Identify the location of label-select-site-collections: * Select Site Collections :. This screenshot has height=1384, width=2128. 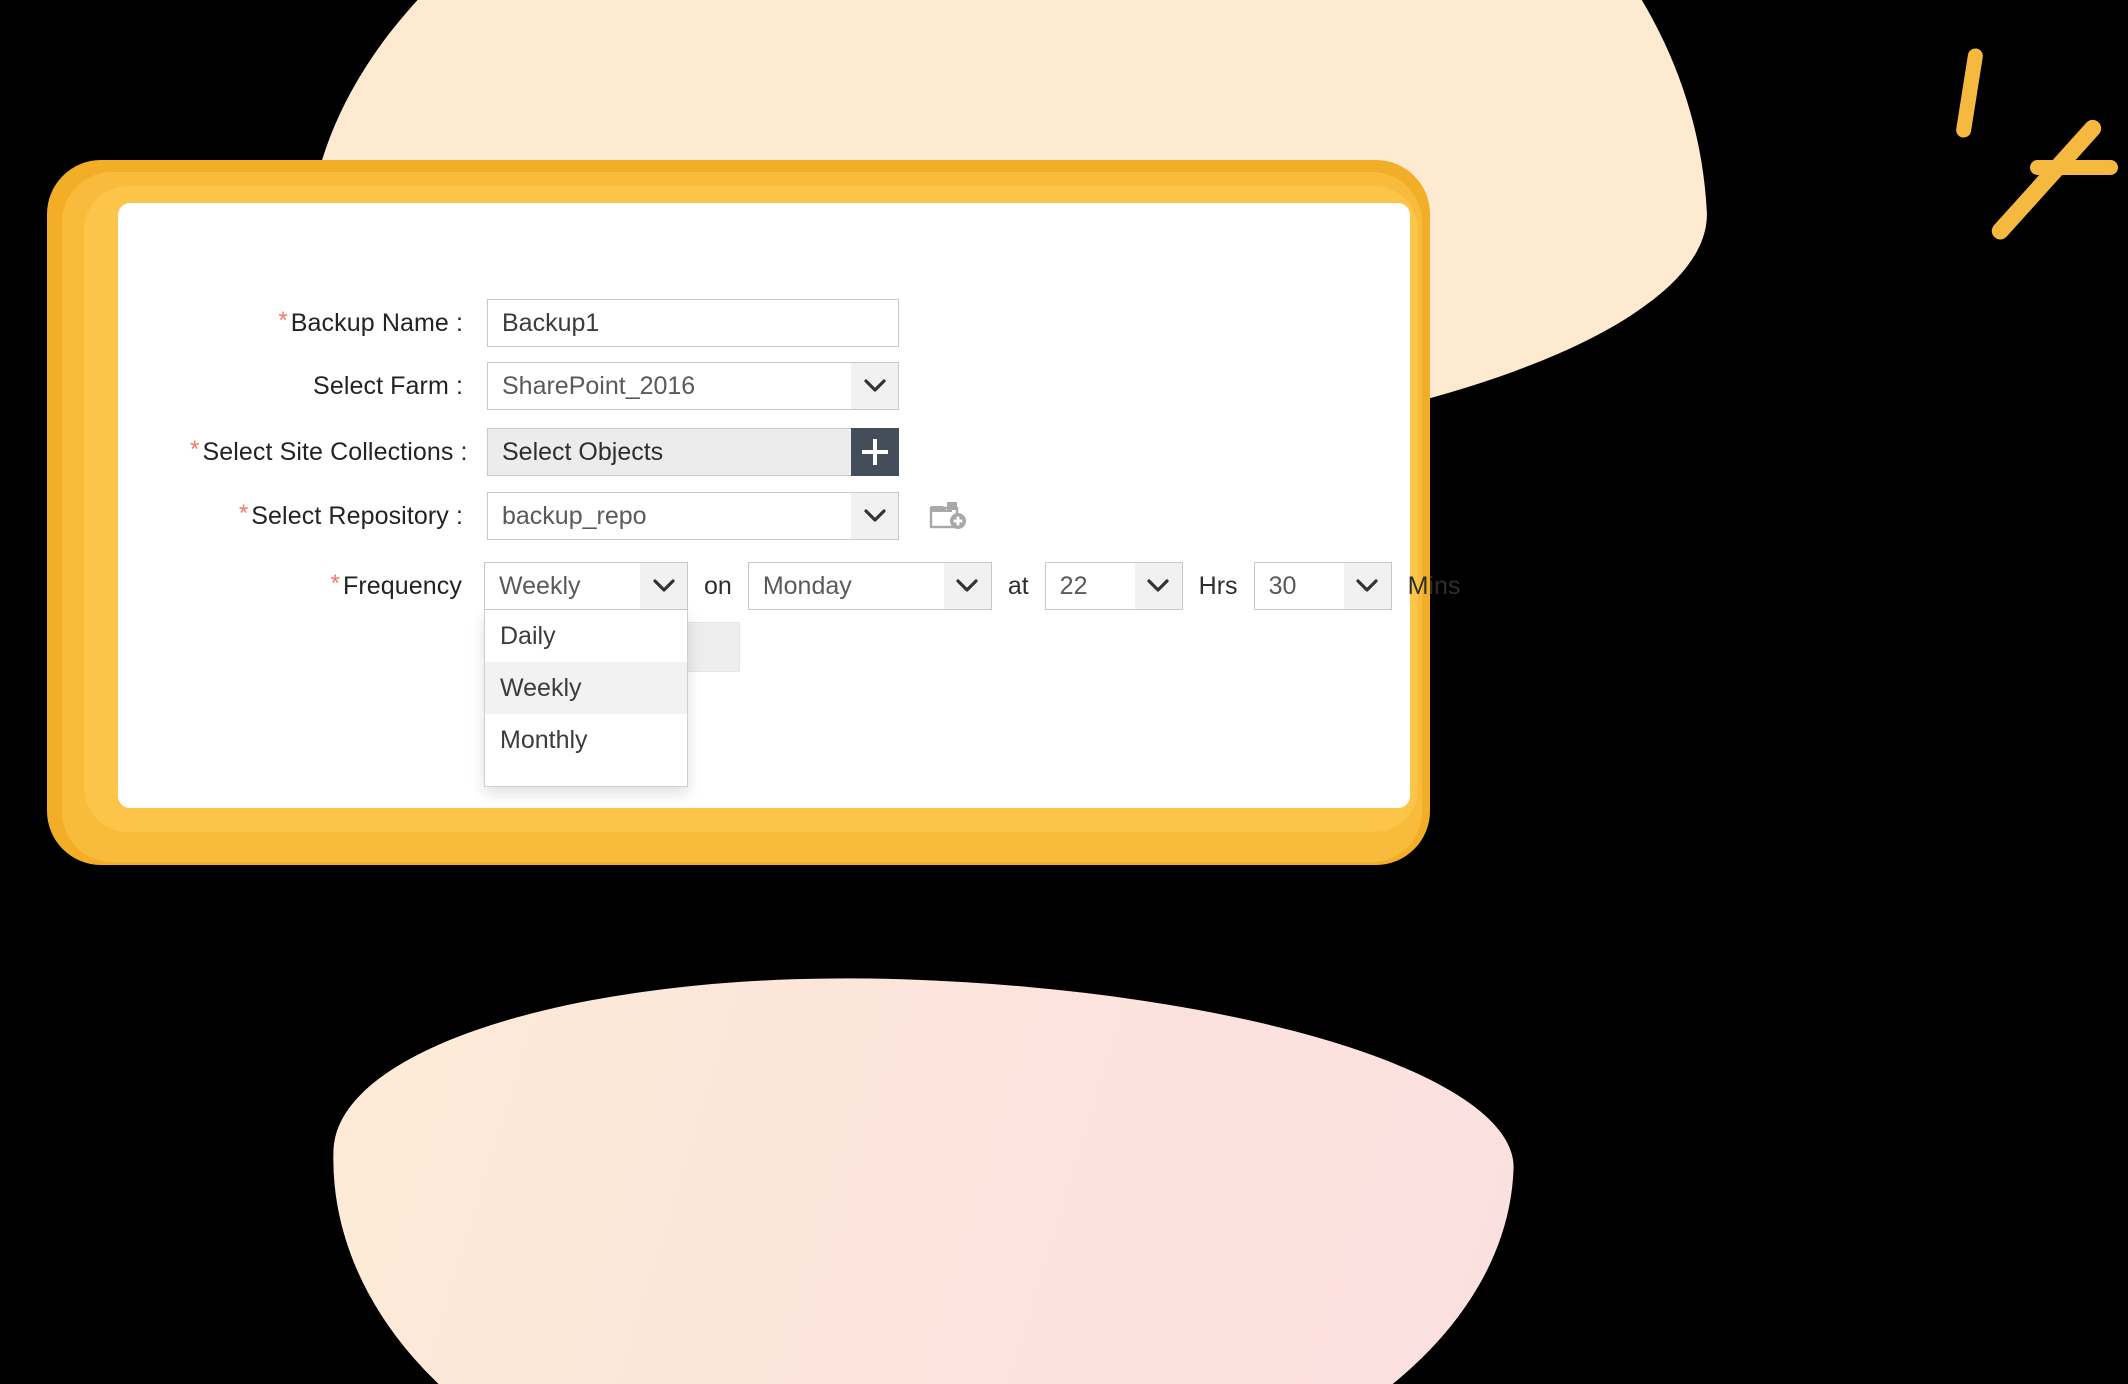
(328, 451).